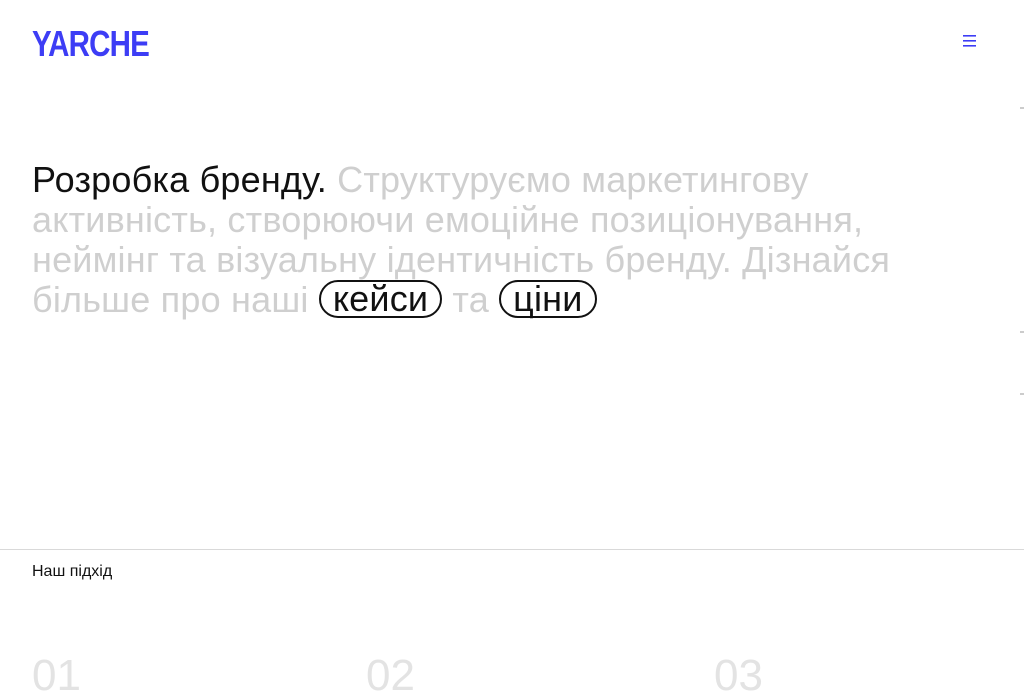 Image resolution: width=1024 pixels, height=700 pixels. Describe the element at coordinates (91, 44) in the screenshot. I see `logo: YARCHE` at that location.